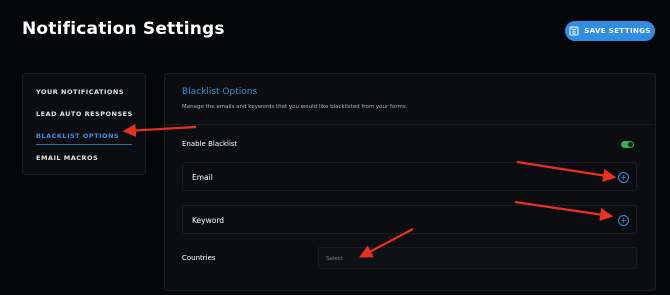 Image resolution: width=670 pixels, height=295 pixels. Describe the element at coordinates (77, 136) in the screenshot. I see `sidebar-item-blacklist-options: BLACKLIST OPTIONS` at that location.